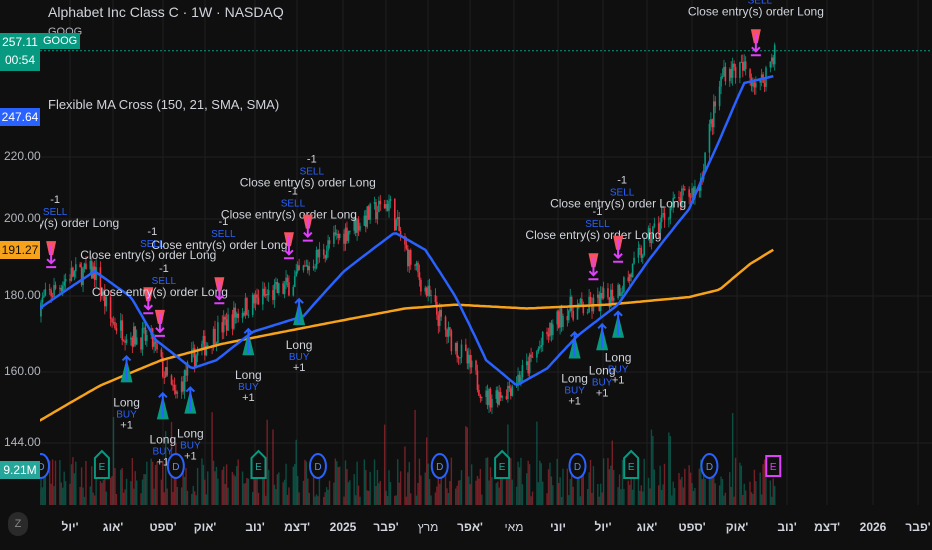  What do you see at coordinates (18, 524) in the screenshot?
I see `timezone-button: Z` at bounding box center [18, 524].